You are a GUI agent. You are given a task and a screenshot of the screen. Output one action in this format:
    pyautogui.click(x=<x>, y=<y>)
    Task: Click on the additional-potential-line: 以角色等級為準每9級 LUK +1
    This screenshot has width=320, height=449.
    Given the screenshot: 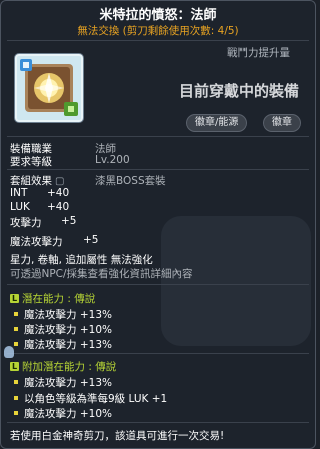 What is the action you would take?
    pyautogui.click(x=90, y=398)
    